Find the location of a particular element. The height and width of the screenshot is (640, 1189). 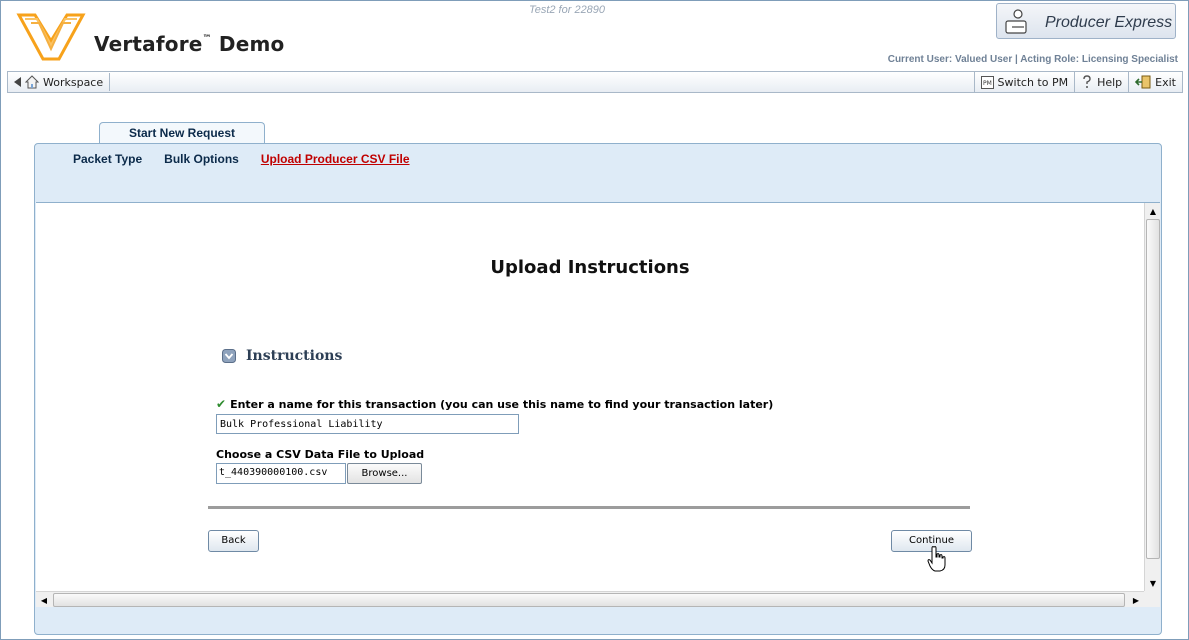

exit-icon is located at coordinates (1143, 82).